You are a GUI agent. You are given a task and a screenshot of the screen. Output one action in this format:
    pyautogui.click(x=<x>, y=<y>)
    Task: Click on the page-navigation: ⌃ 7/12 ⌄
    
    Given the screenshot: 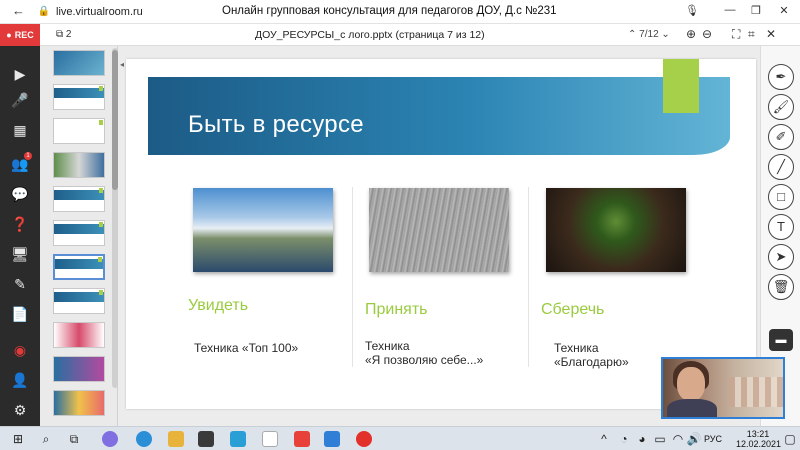 What is the action you would take?
    pyautogui.click(x=649, y=34)
    